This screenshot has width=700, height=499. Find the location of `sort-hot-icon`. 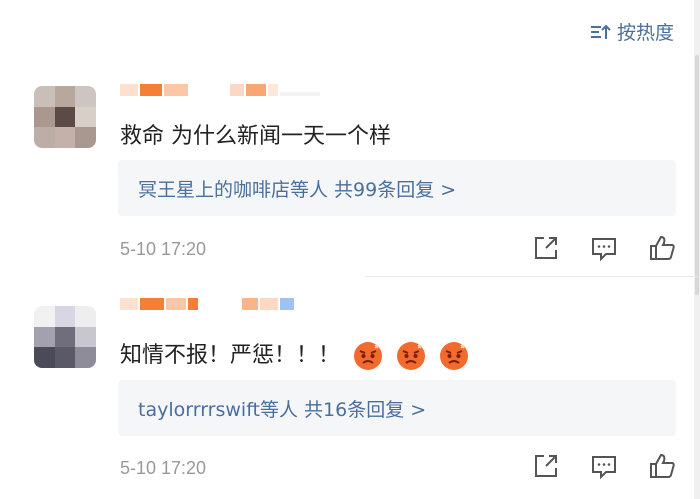

sort-hot-icon is located at coordinates (600, 31).